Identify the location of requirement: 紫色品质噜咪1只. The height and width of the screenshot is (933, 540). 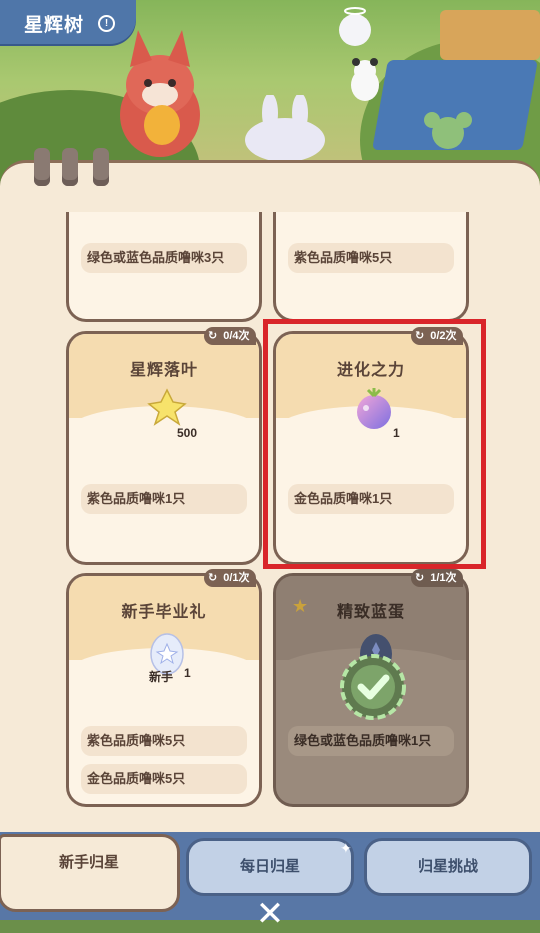
(164, 499).